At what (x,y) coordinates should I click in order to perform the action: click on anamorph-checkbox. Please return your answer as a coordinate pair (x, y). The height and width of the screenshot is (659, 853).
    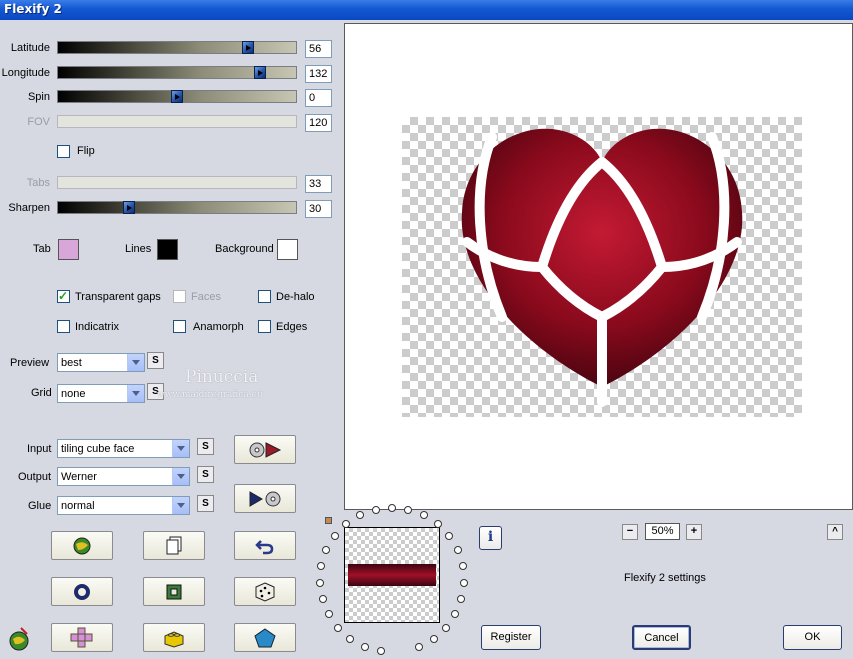
    Looking at the image, I should click on (179, 326).